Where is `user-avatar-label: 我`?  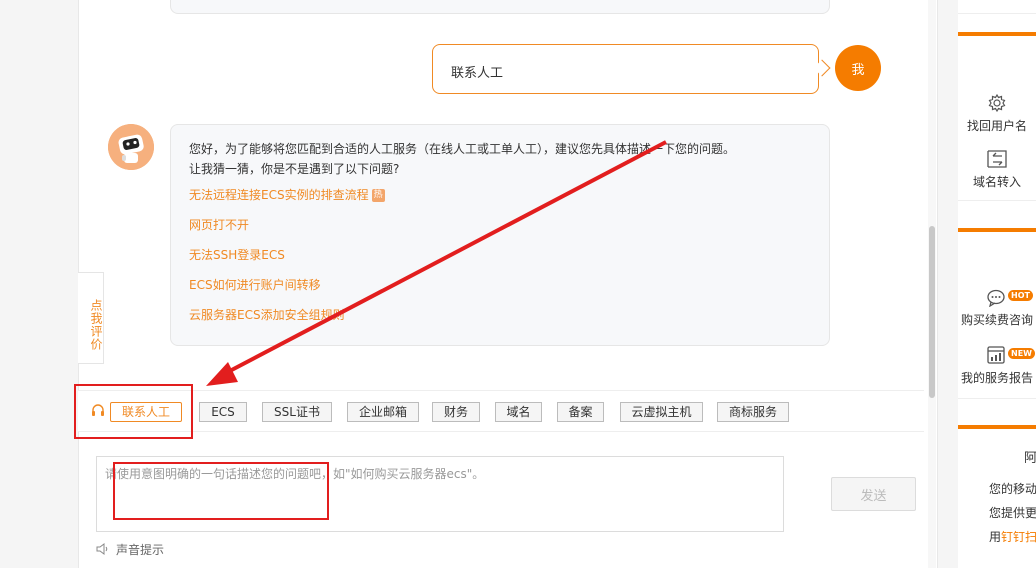
user-avatar-label: 我 is located at coordinates (858, 70).